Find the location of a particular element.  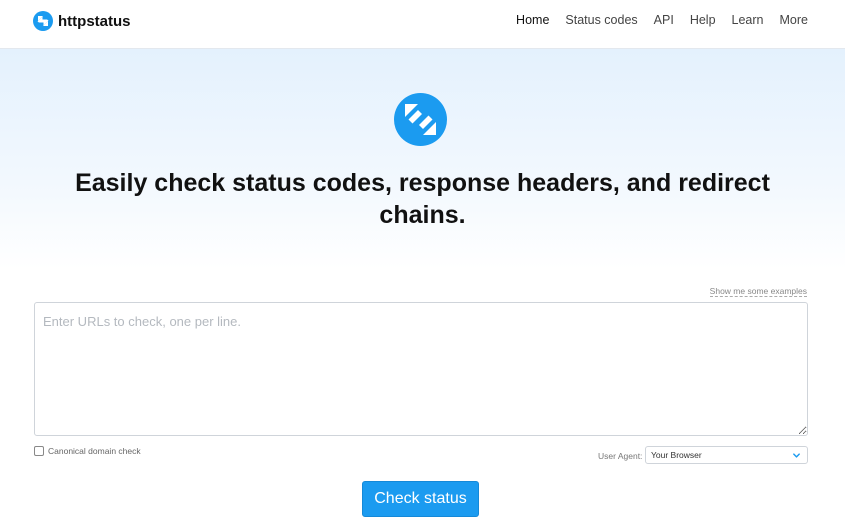

main-nav: Home Status codes API Help Learn More is located at coordinates (654, 20).